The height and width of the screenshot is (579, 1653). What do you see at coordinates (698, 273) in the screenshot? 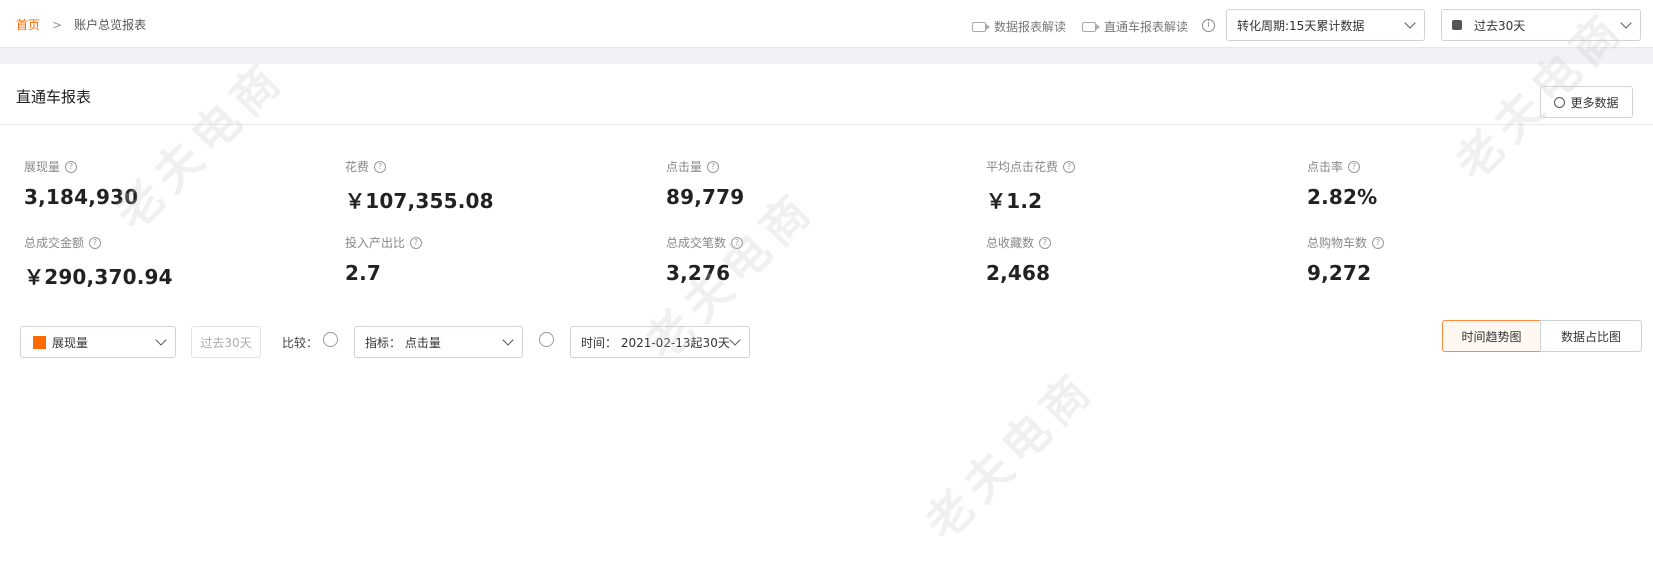
I see `metric-value: 3,276` at bounding box center [698, 273].